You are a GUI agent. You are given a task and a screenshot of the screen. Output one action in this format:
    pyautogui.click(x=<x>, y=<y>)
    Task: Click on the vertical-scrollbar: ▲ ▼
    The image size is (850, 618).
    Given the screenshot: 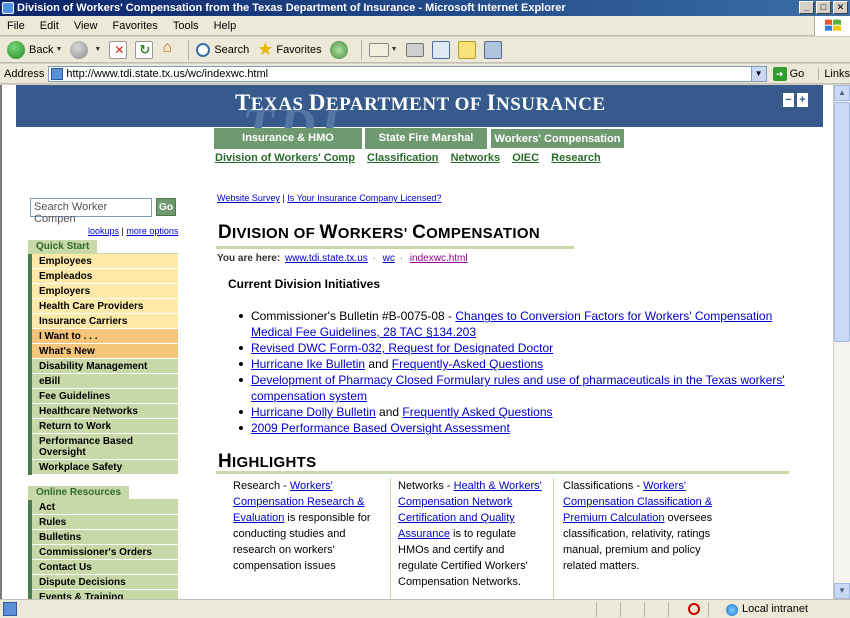 What is the action you would take?
    pyautogui.click(x=841, y=342)
    